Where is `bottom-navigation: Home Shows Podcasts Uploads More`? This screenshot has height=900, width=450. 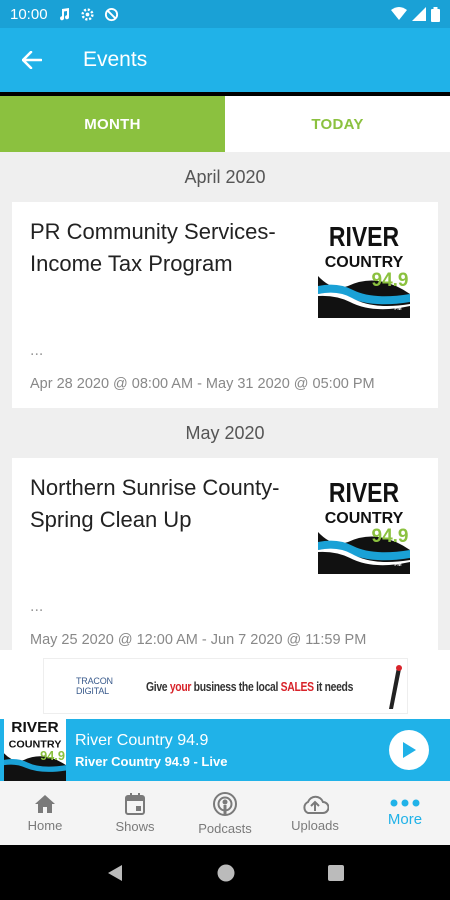
bottom-navigation: Home Shows Podcasts Uploads More is located at coordinates (225, 813).